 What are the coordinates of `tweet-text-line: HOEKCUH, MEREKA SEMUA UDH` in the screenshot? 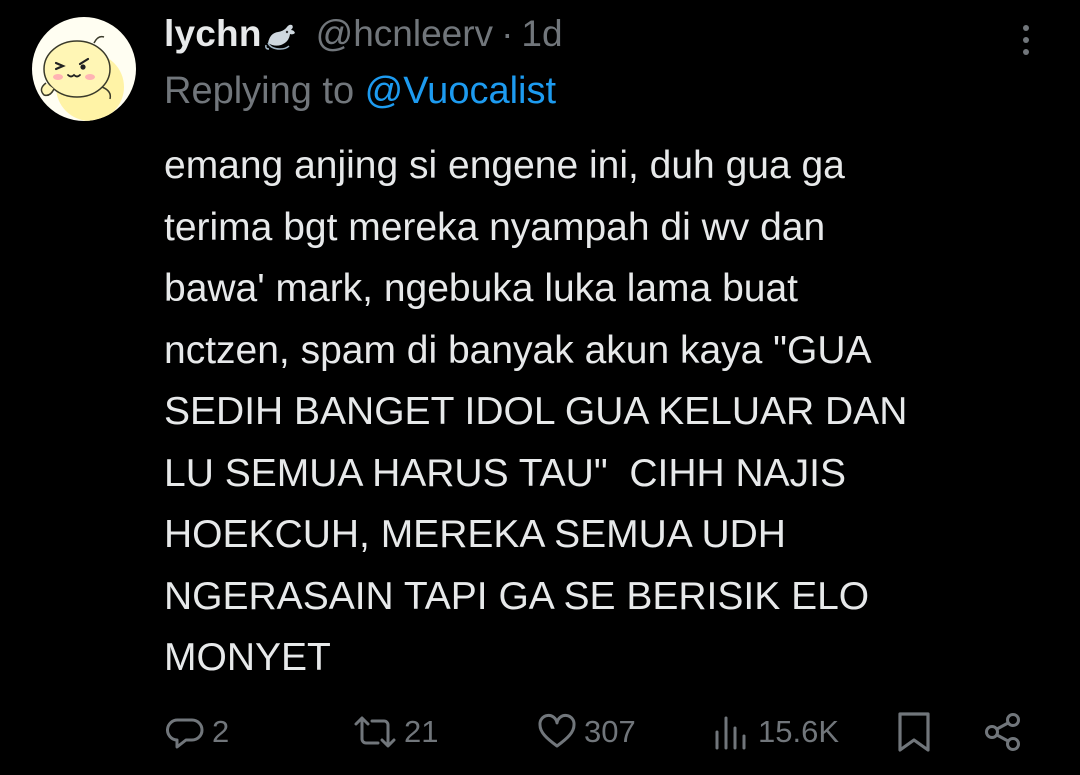 It's located at (475, 534).